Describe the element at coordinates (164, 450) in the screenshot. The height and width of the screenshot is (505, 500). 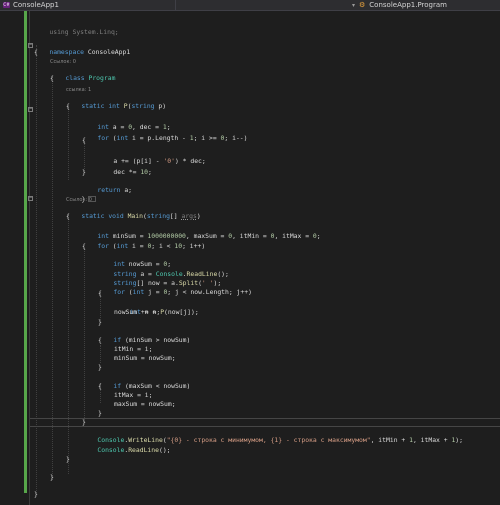
I see `code-text: ();` at that location.